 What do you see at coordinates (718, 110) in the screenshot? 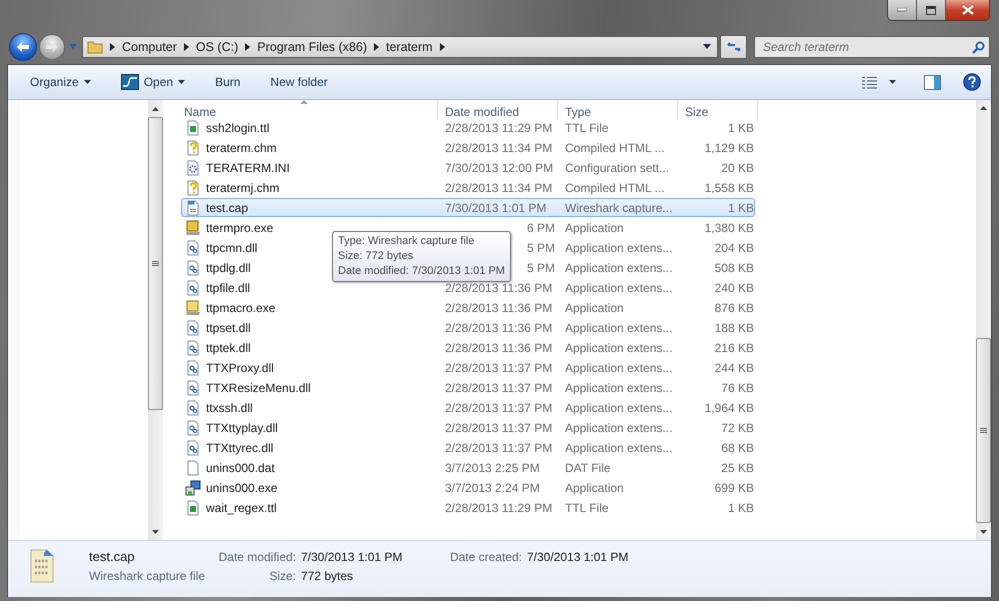
I see `column-header: Size` at bounding box center [718, 110].